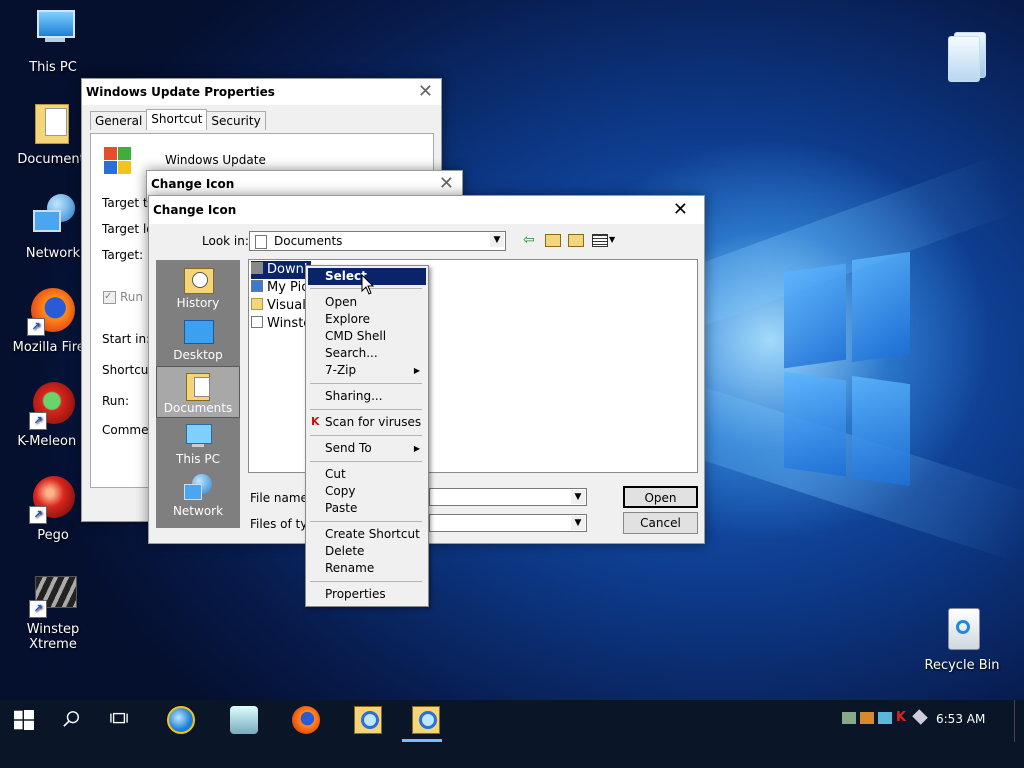  Describe the element at coordinates (198, 459) in the screenshot. I see `places-label: This PC` at that location.